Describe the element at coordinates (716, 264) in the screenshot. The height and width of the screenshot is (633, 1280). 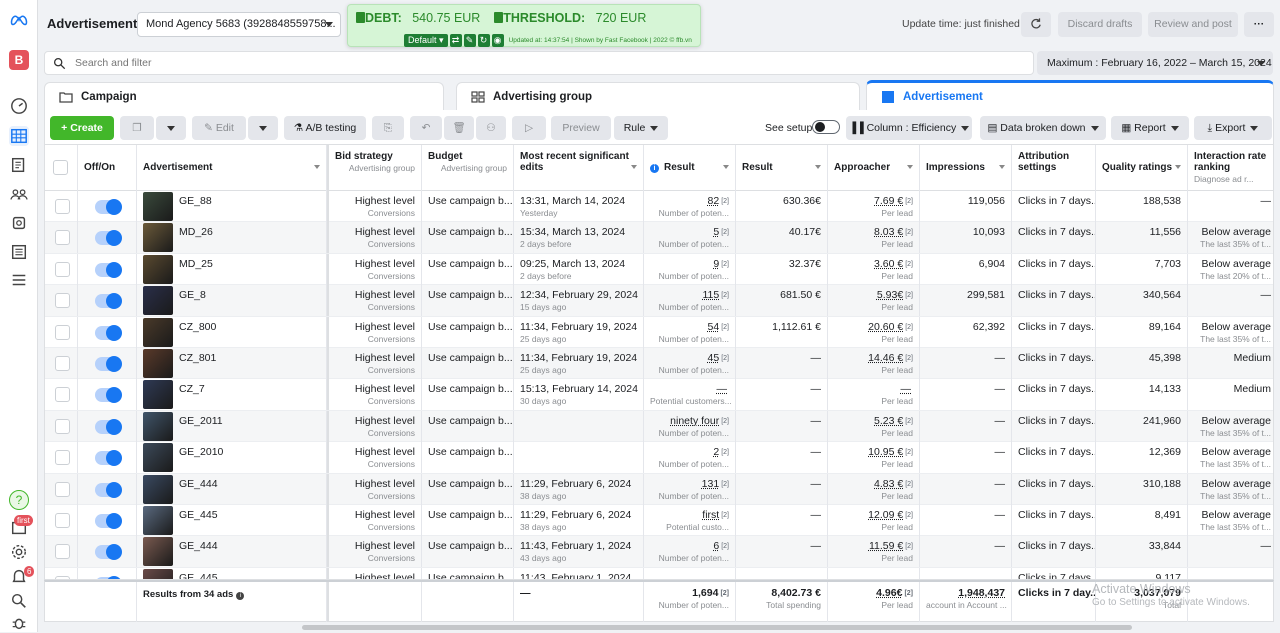
I see `cell-result-value: 9` at that location.